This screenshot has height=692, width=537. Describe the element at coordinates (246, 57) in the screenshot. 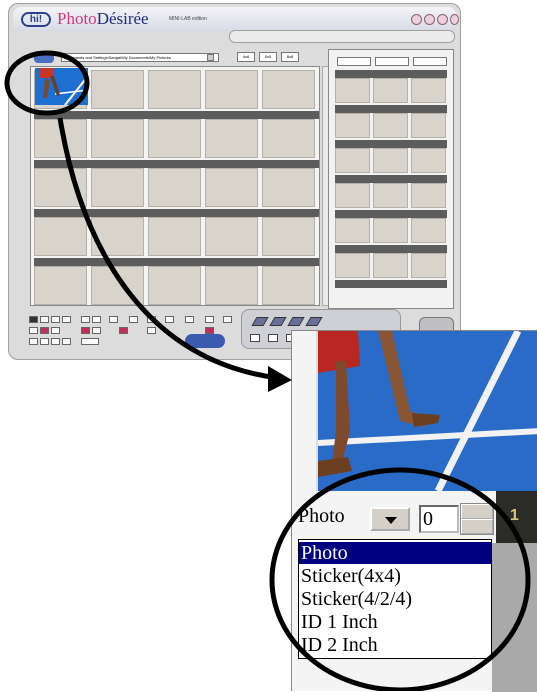

I see `layout-option-4x6: 4x6` at that location.